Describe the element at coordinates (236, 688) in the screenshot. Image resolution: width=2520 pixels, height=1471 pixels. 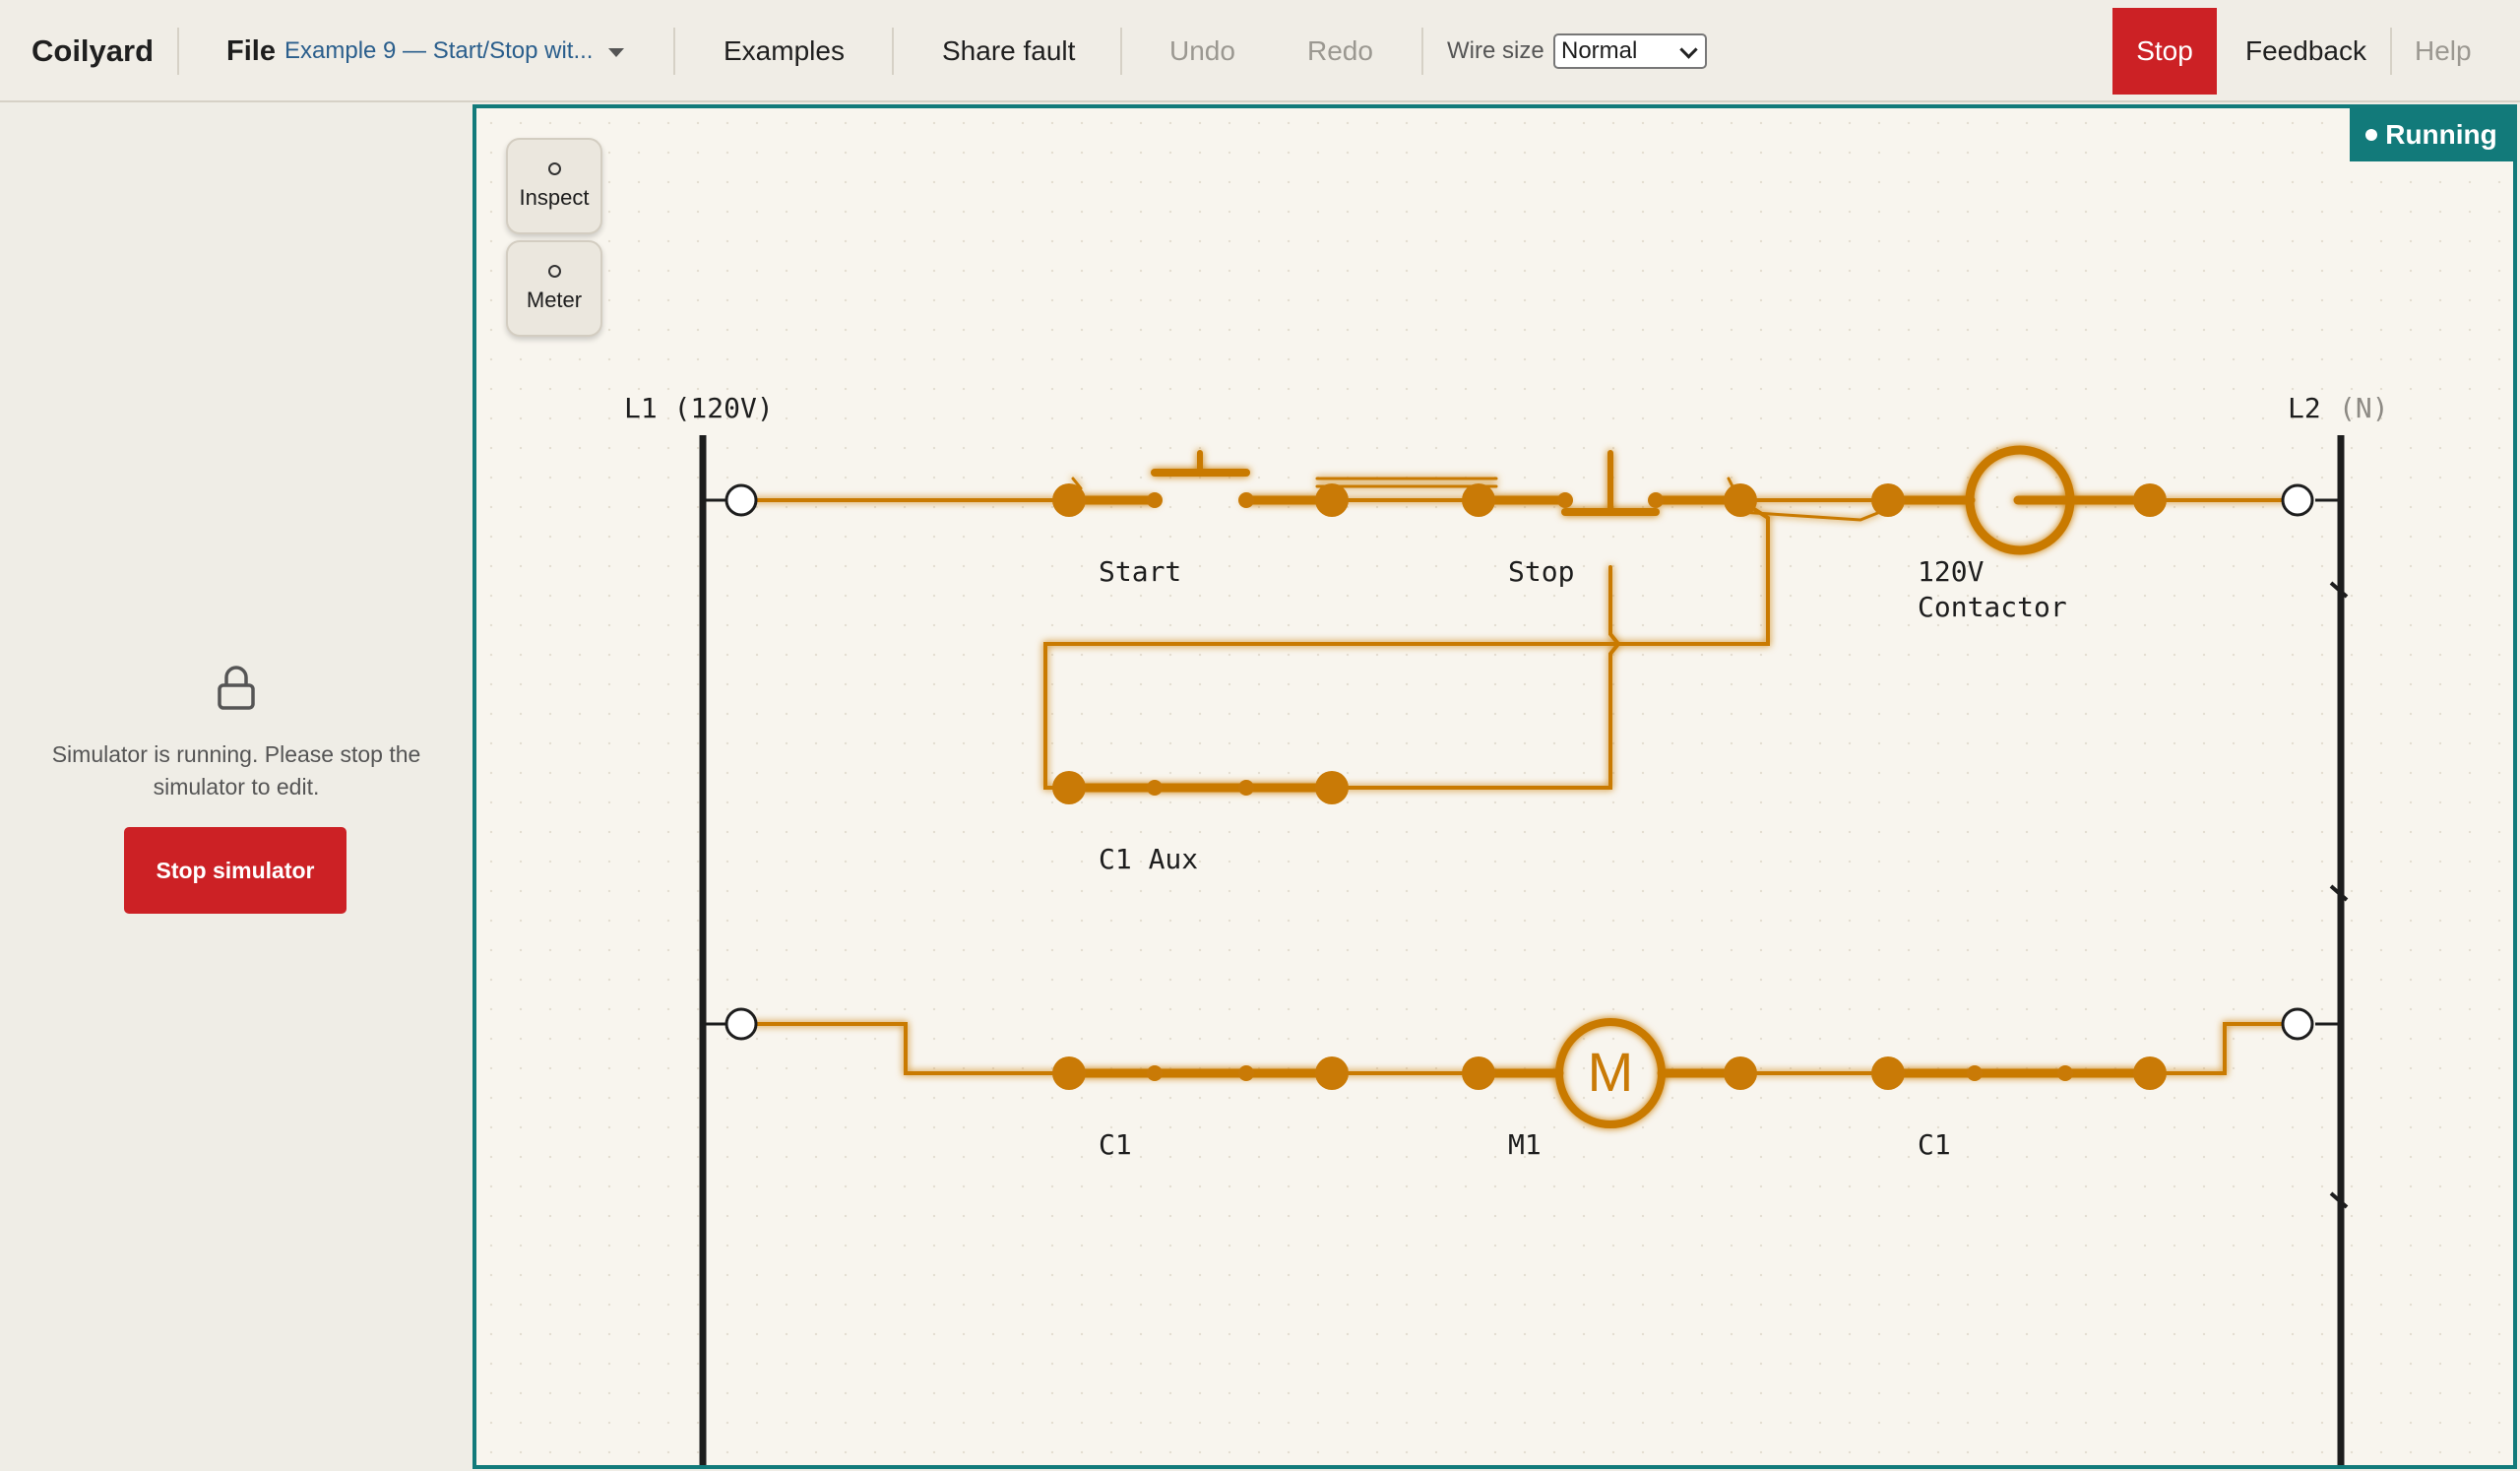
I see `lock-icon` at that location.